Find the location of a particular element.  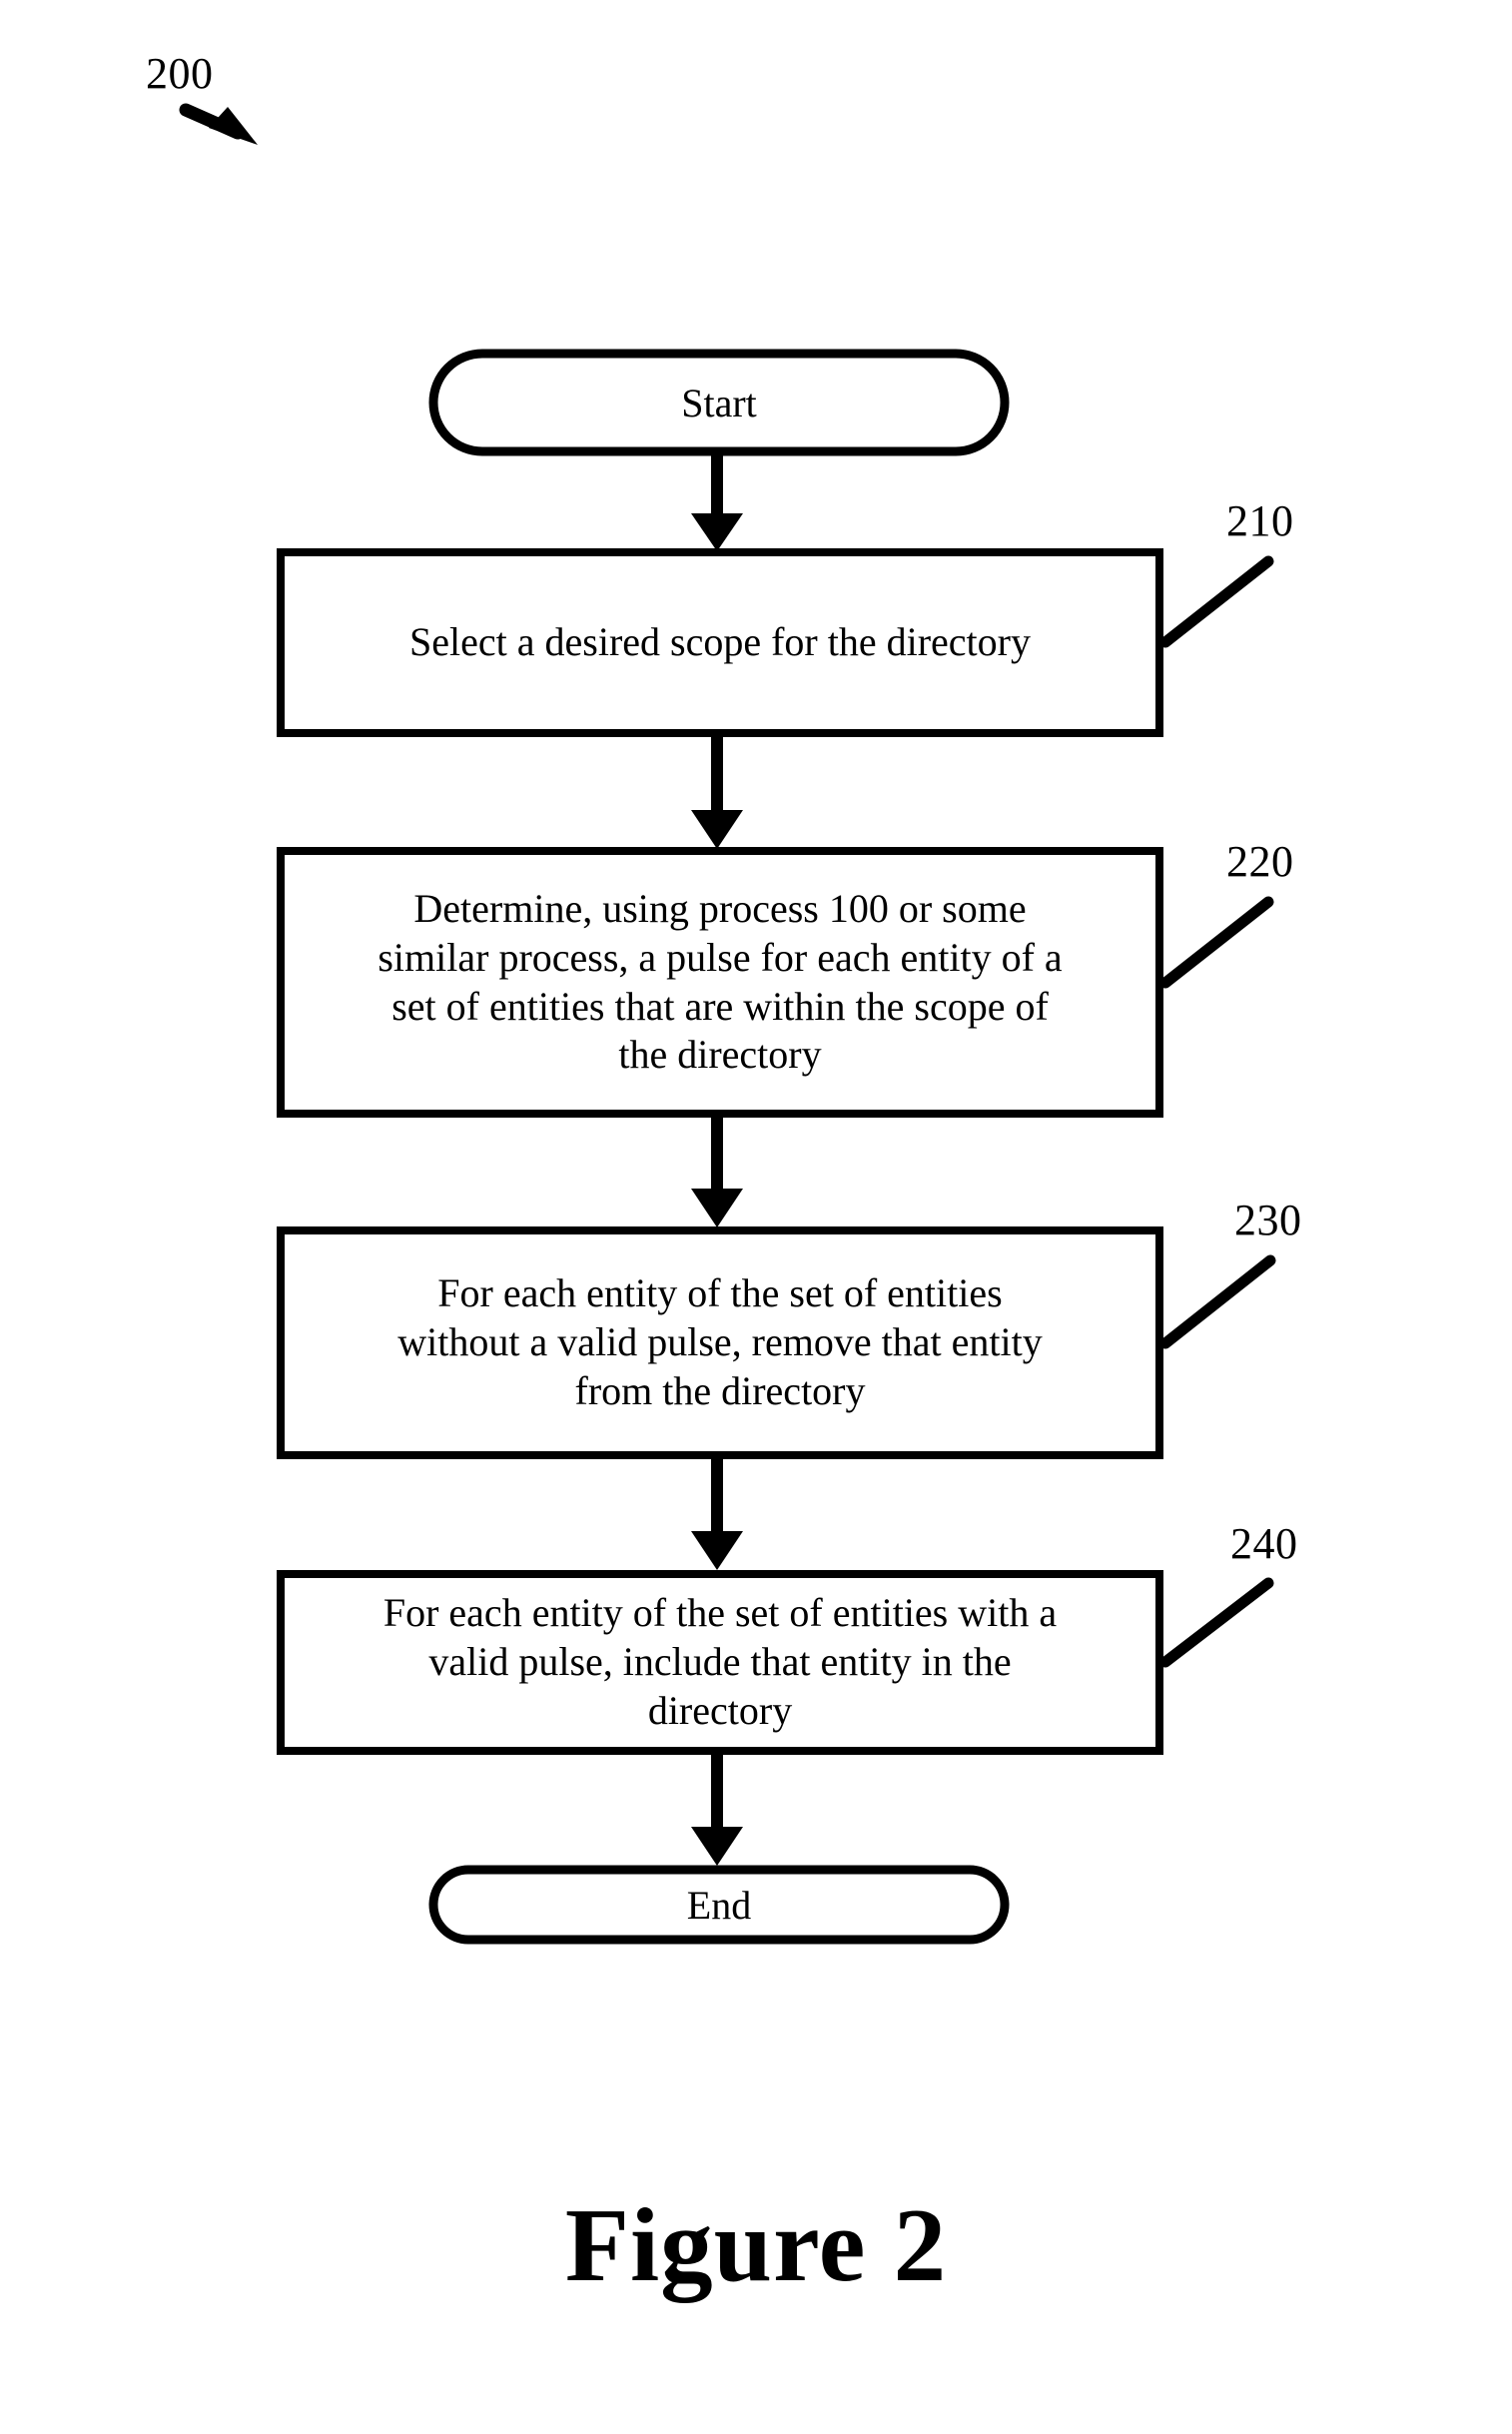

step-240-line-2: valid pulse, include that entity in the is located at coordinates (720, 1662).